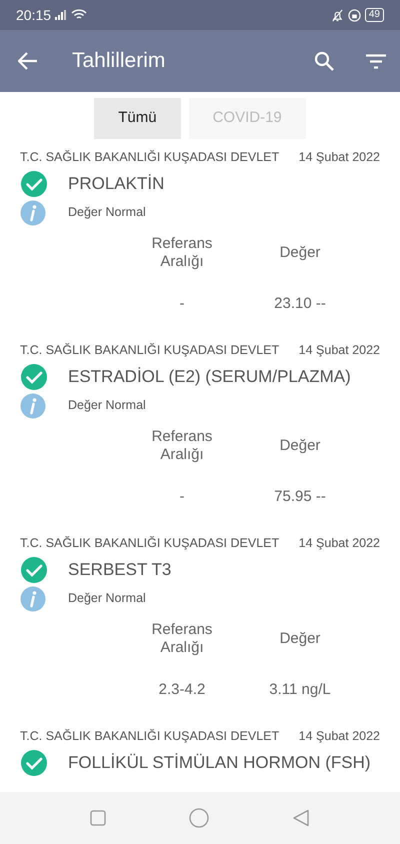  Describe the element at coordinates (376, 61) in the screenshot. I see `filter-icon` at that location.